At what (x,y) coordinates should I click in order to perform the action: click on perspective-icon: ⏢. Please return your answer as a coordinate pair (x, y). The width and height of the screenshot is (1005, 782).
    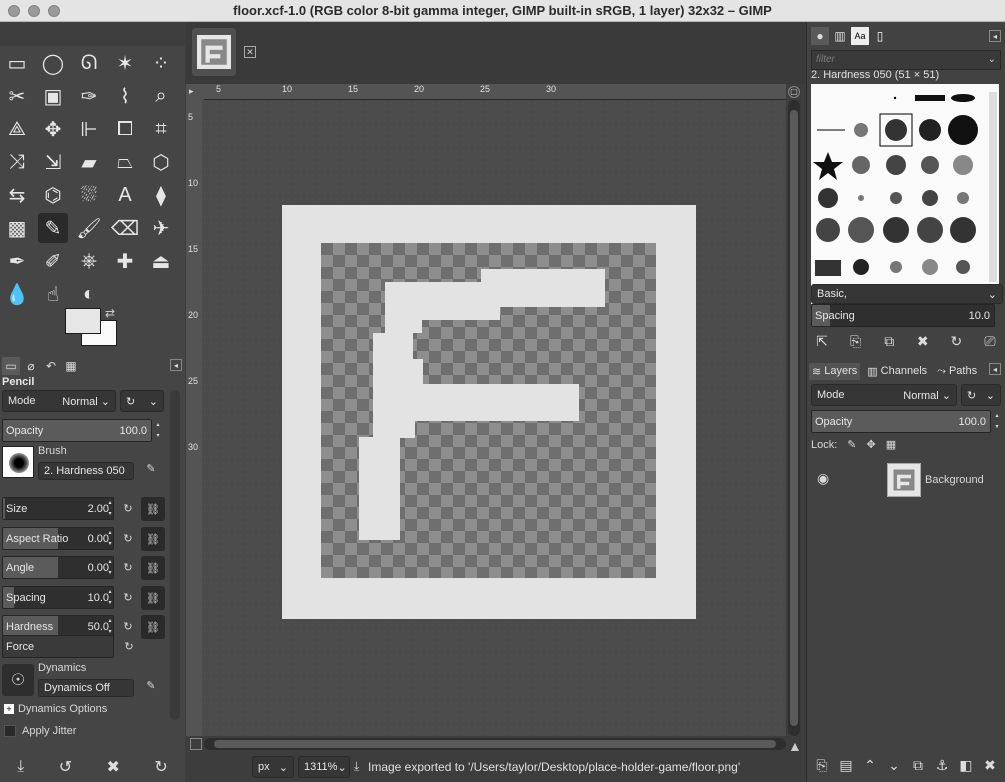
    Looking at the image, I should click on (125, 162).